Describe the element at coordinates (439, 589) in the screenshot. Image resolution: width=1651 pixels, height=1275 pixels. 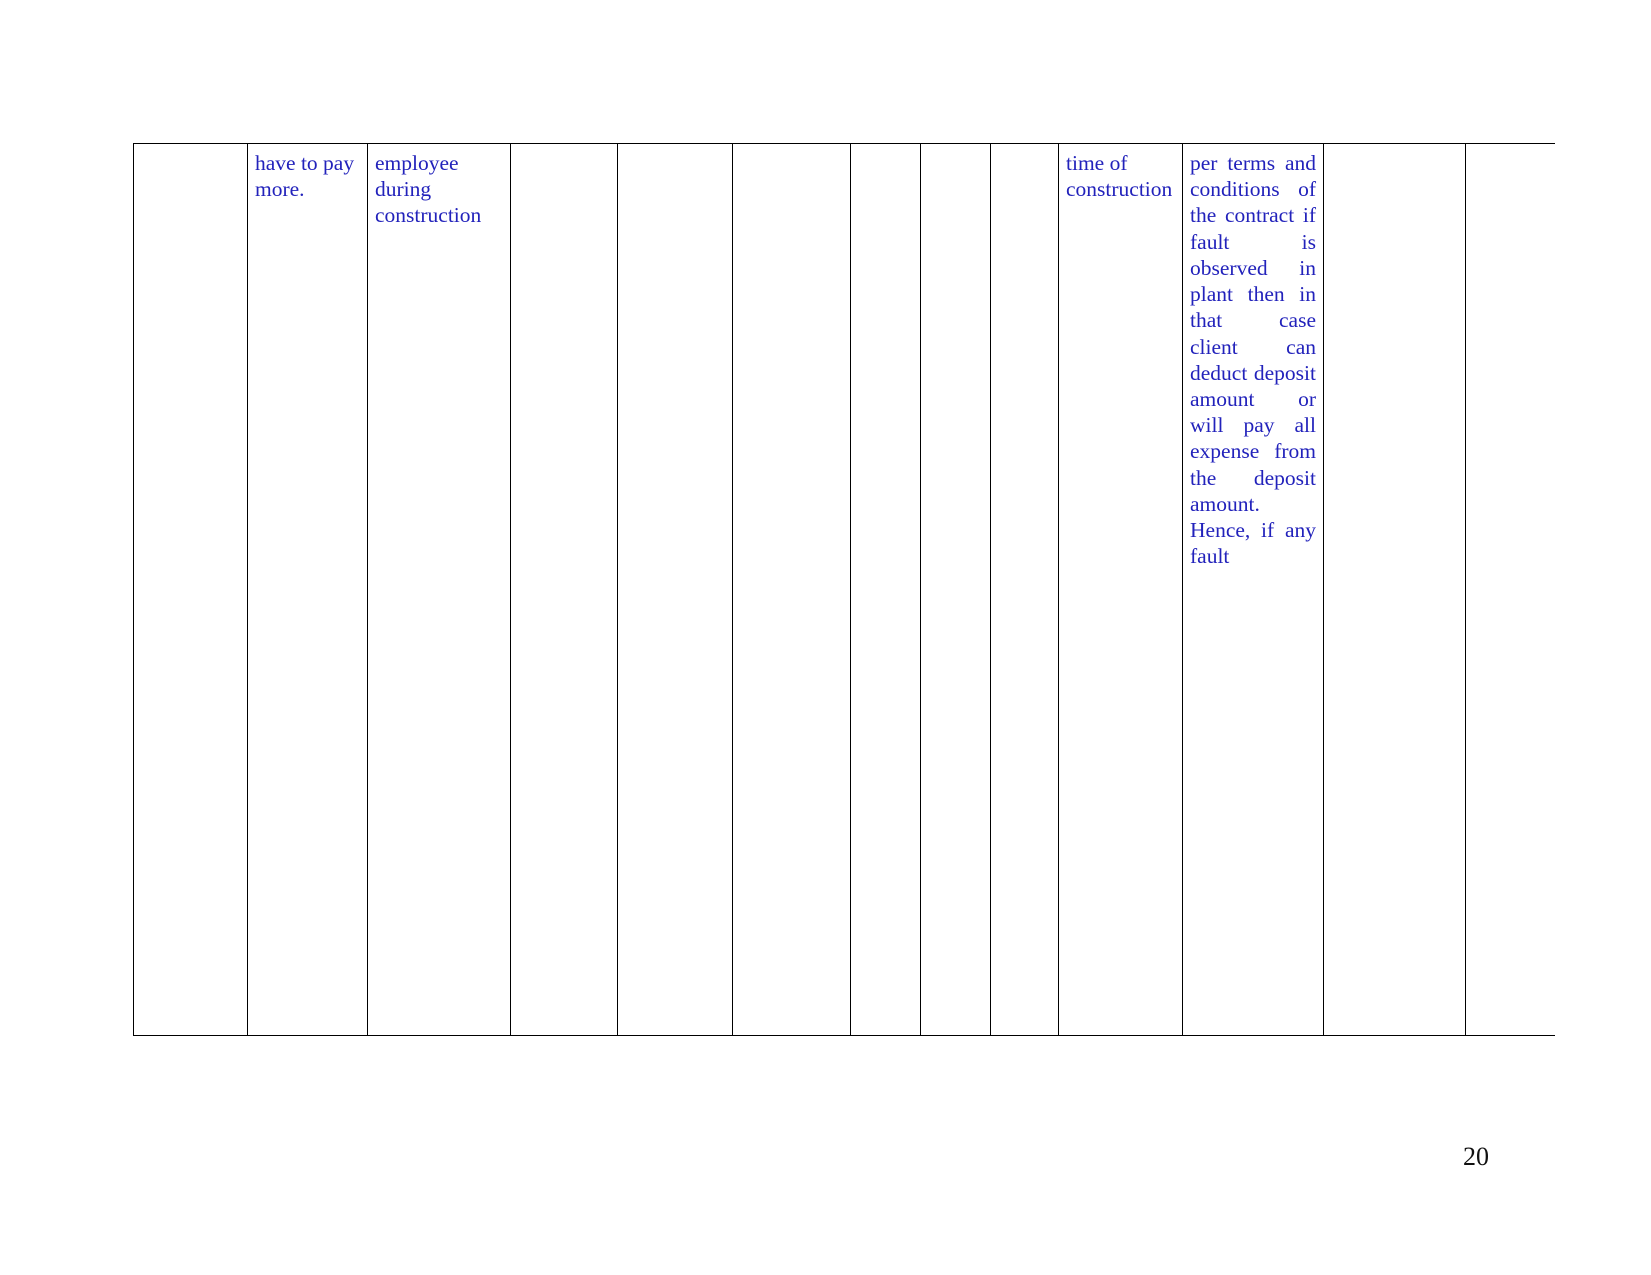
I see `table-cell-3: employee during construction` at that location.